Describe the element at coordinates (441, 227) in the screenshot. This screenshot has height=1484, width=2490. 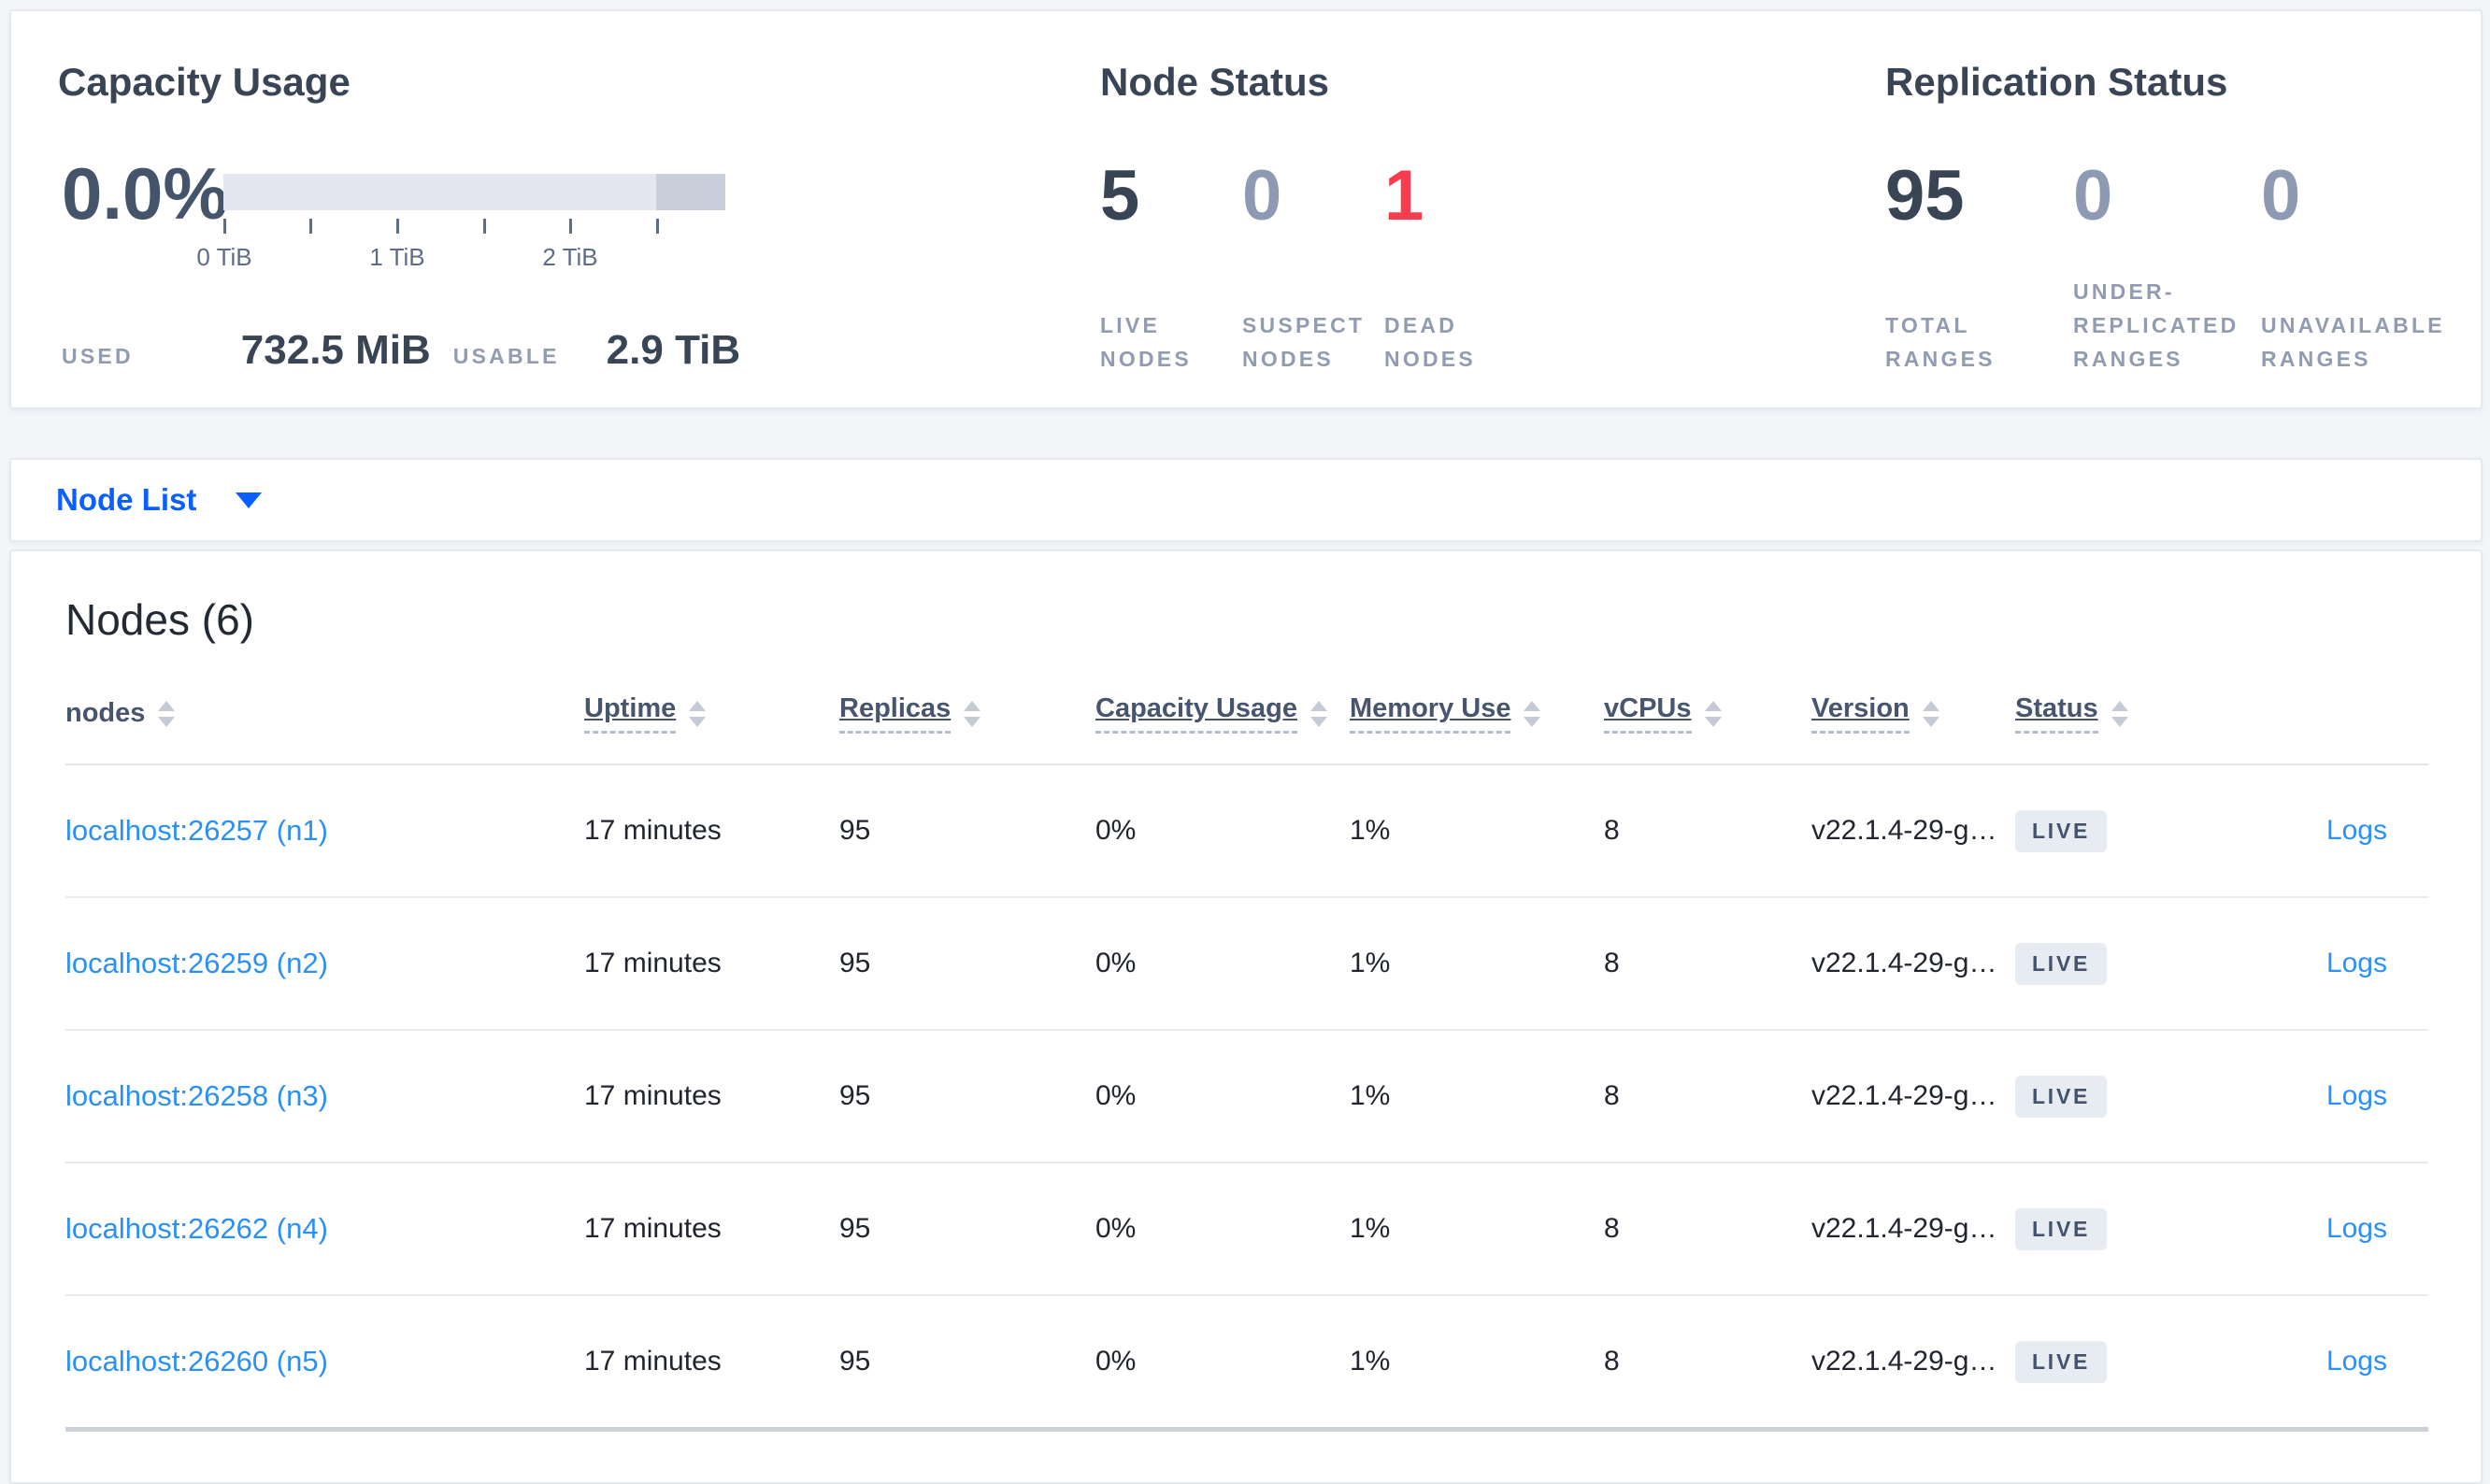
I see `capacity-axis-ticks` at that location.